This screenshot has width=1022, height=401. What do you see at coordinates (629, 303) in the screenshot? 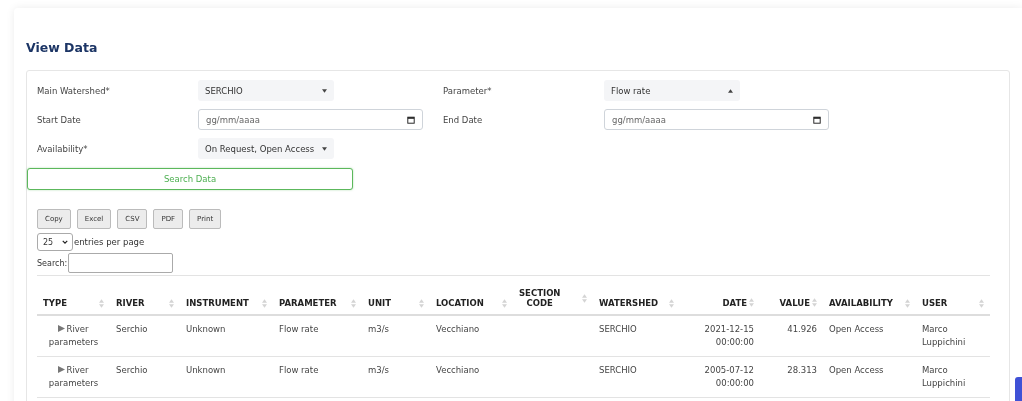
I see `column-header: WATERSHED` at bounding box center [629, 303].